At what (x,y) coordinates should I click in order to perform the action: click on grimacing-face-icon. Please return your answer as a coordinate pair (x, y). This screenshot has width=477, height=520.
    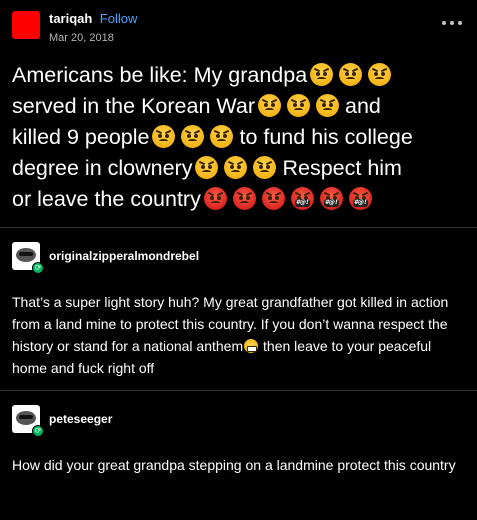
    Looking at the image, I should click on (251, 346).